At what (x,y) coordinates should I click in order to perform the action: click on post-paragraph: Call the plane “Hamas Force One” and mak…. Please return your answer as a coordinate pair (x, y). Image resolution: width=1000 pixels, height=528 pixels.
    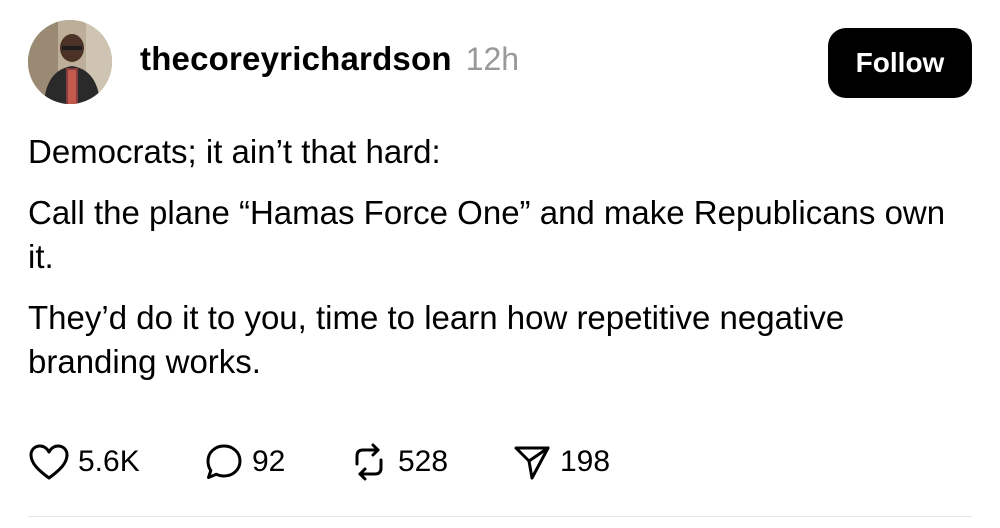
    Looking at the image, I should click on (487, 234).